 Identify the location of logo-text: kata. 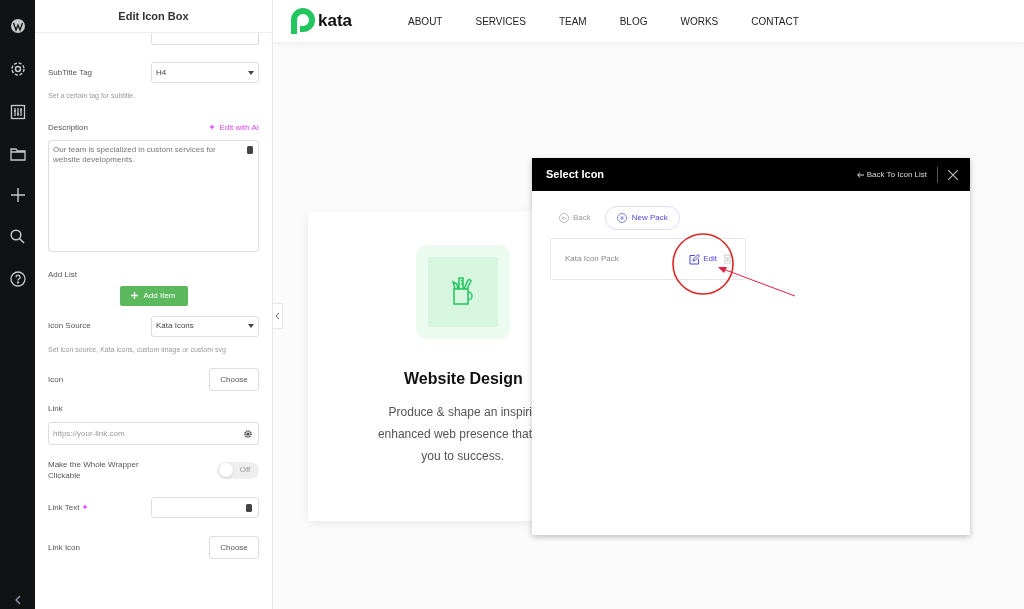
(335, 21).